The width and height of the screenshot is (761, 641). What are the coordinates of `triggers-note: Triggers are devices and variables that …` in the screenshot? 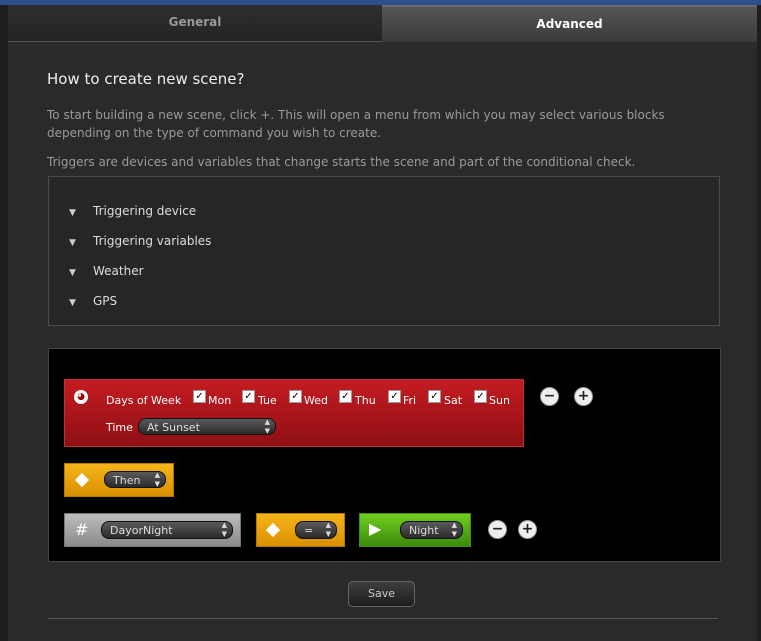 It's located at (341, 162).